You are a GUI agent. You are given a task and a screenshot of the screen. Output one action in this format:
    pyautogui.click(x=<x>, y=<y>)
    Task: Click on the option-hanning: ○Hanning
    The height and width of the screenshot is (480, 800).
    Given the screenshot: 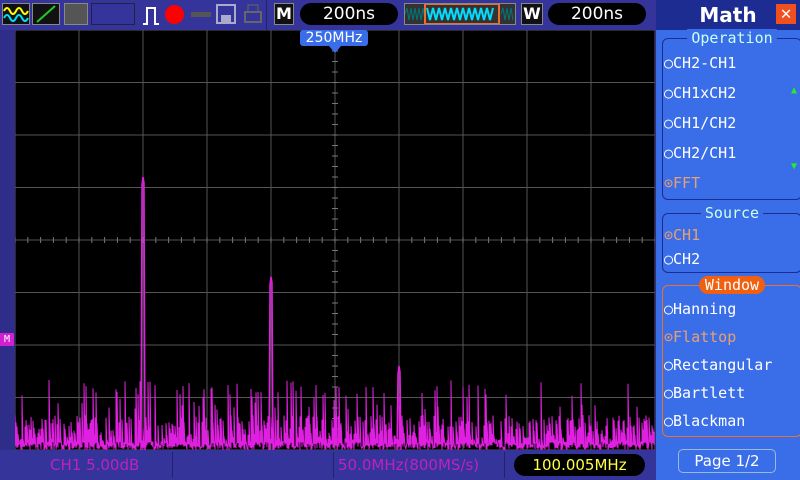 What is the action you would take?
    pyautogui.click(x=700, y=309)
    